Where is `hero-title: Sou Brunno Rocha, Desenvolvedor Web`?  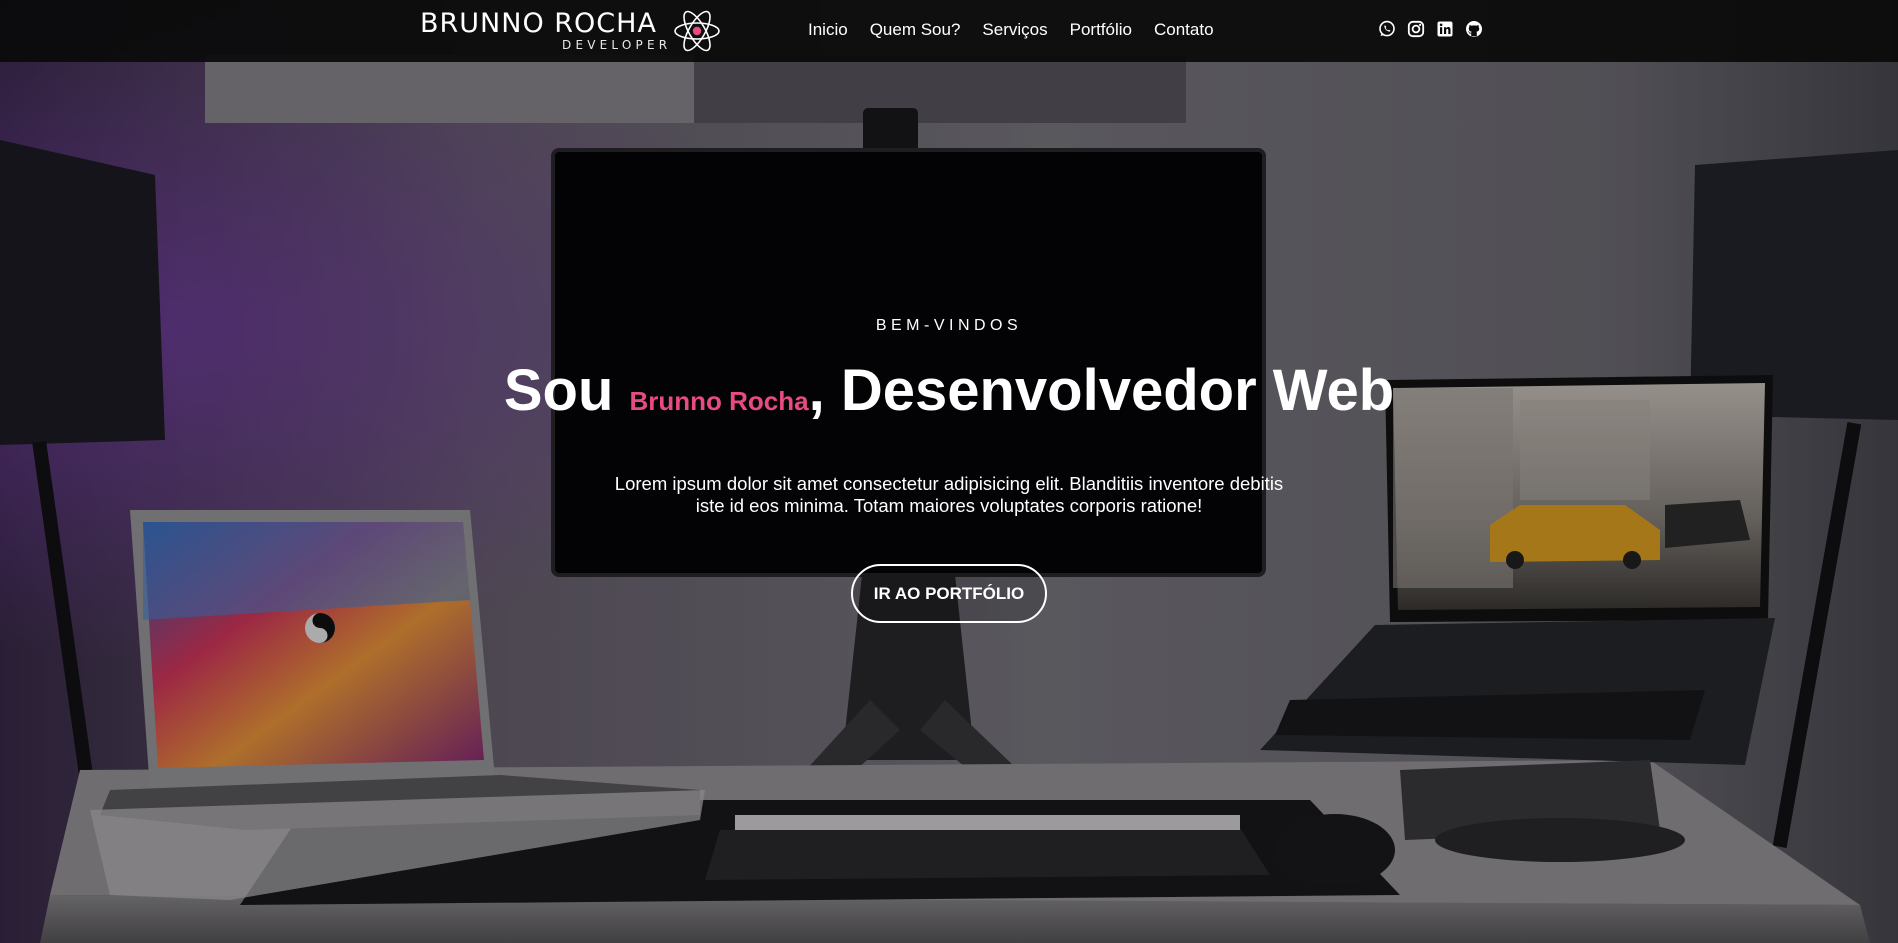 hero-title: Sou Brunno Rocha, Desenvolvedor Web is located at coordinates (949, 396).